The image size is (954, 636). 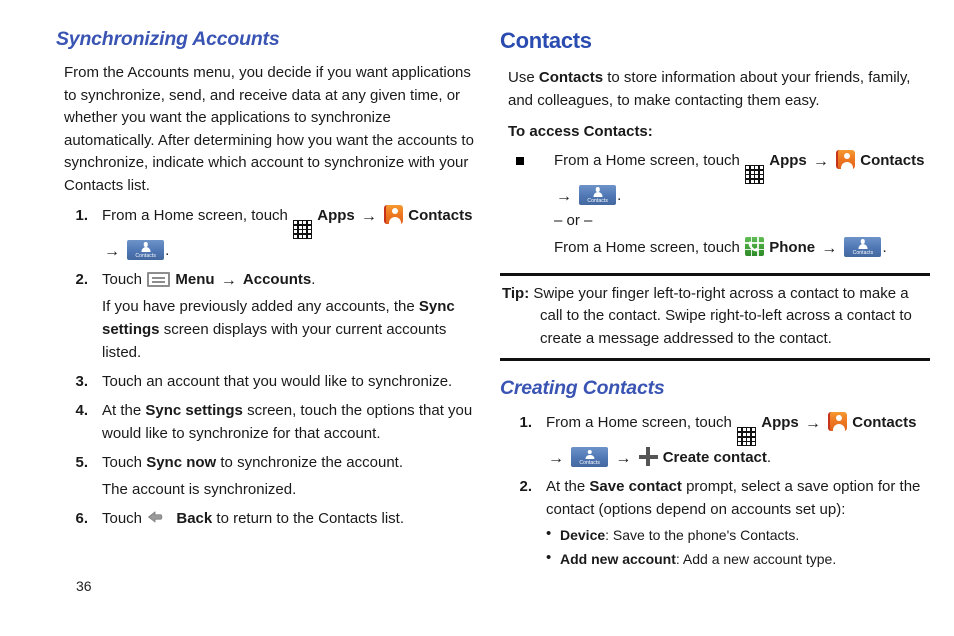 I want to click on step-text-post: to synchronize the account., so click(x=311, y=462).